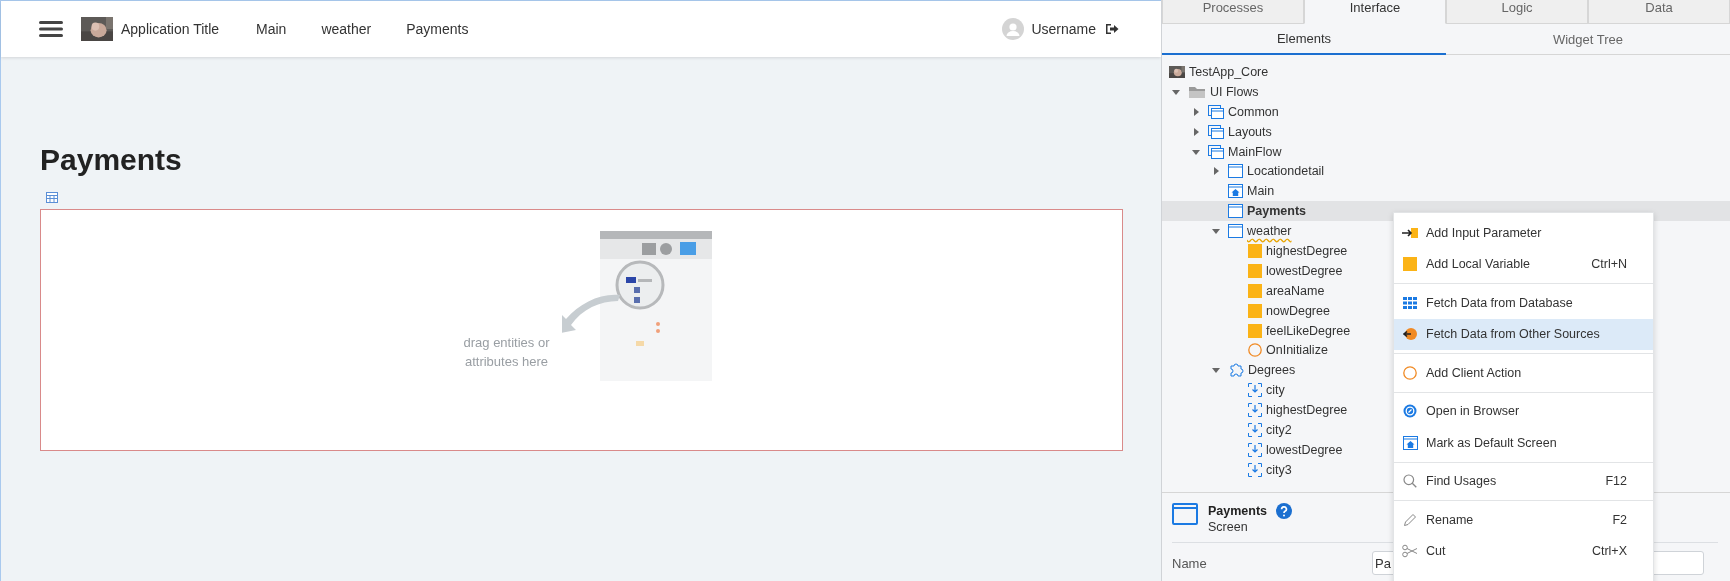 Image resolution: width=1730 pixels, height=581 pixels. I want to click on property-label: Name, so click(1190, 563).